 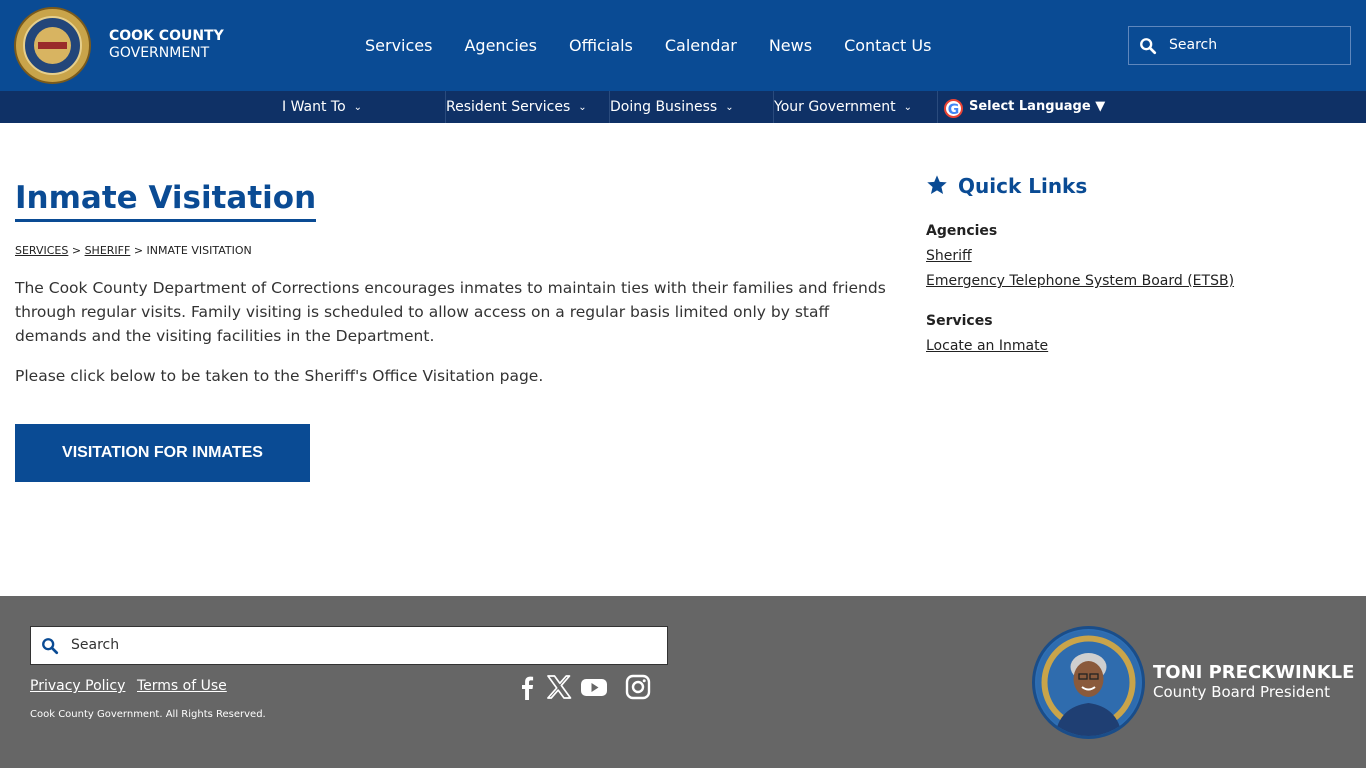 What do you see at coordinates (949, 256) in the screenshot?
I see `quick-link-sheriff: Sheriff` at bounding box center [949, 256].